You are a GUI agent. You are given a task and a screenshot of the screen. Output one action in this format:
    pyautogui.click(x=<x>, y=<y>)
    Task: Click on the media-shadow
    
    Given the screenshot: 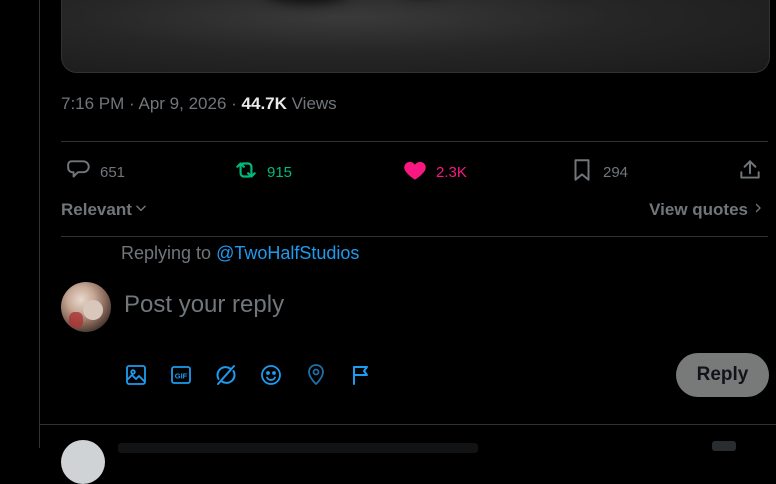 What is the action you would take?
    pyautogui.click(x=307, y=1)
    